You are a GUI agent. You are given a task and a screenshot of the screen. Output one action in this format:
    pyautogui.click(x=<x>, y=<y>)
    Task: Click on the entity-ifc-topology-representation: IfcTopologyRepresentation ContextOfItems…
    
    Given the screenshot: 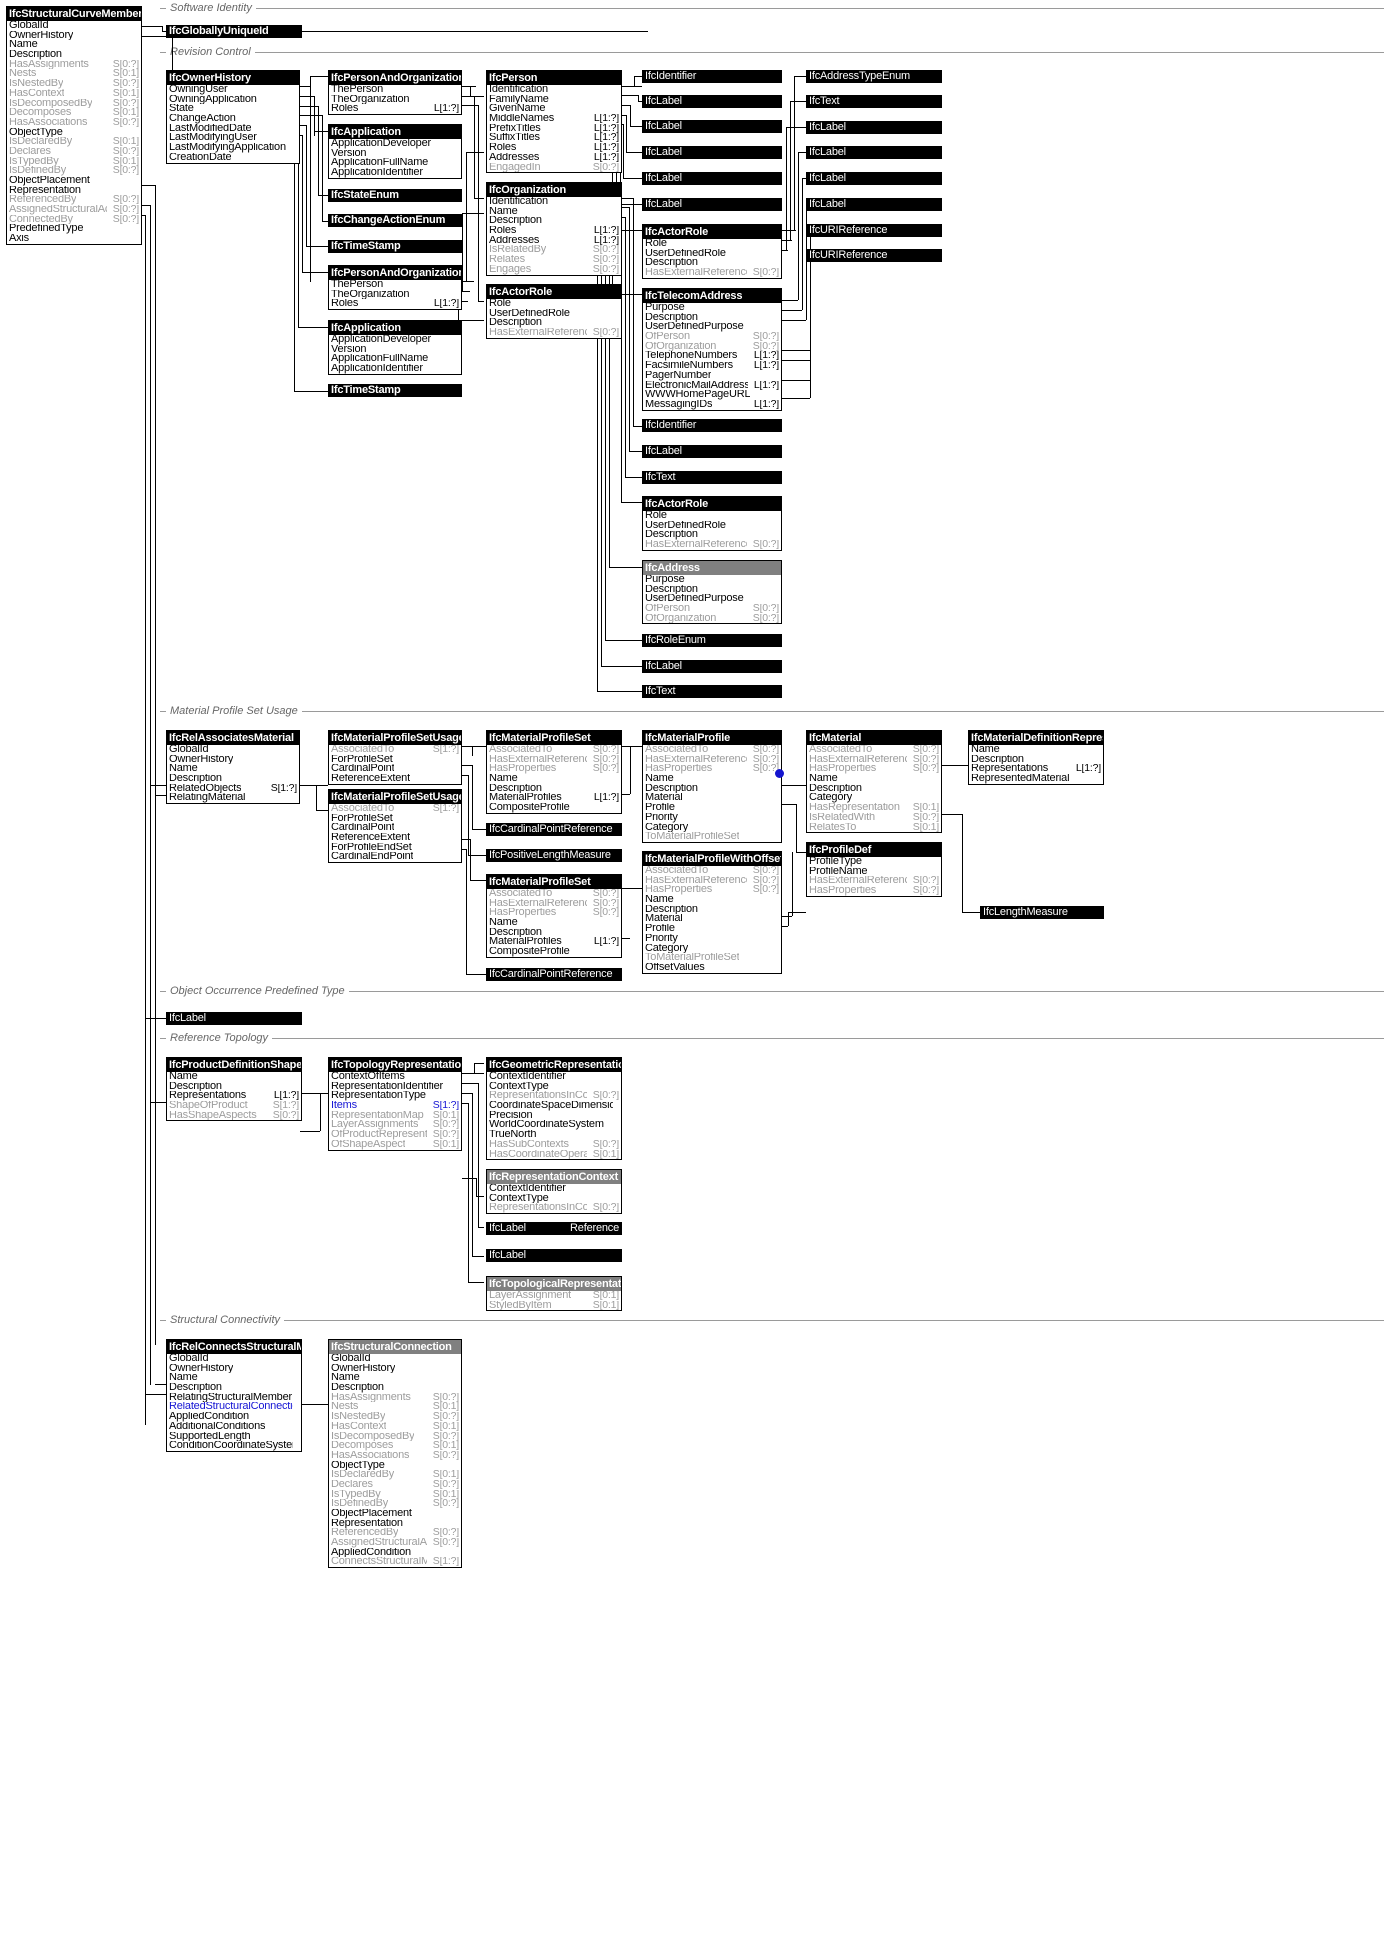 What is the action you would take?
    pyautogui.click(x=395, y=1104)
    